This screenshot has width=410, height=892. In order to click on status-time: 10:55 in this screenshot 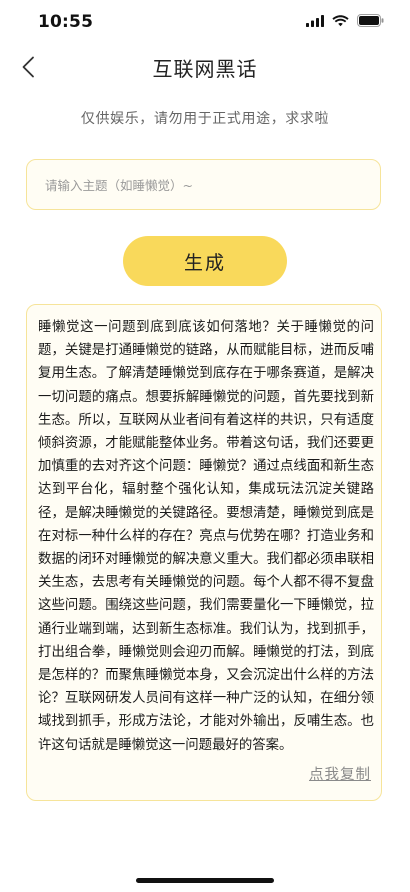, I will do `click(66, 22)`.